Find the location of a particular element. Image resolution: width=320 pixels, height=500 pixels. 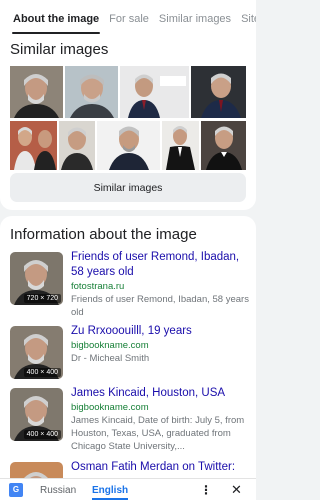

similar-images-button: Similar images is located at coordinates (128, 187).